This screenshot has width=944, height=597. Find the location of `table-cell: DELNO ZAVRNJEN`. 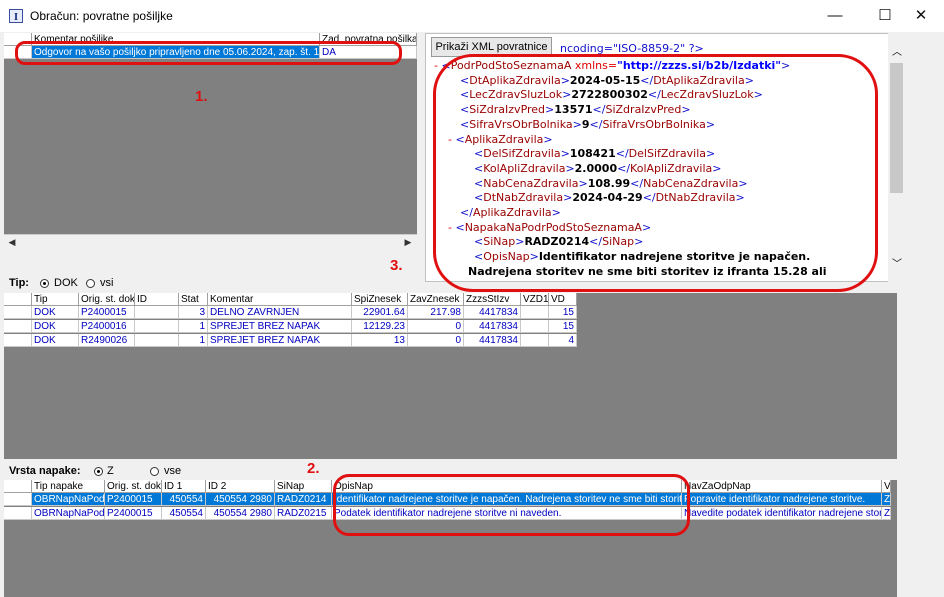

table-cell: DELNO ZAVRNJEN is located at coordinates (280, 312).